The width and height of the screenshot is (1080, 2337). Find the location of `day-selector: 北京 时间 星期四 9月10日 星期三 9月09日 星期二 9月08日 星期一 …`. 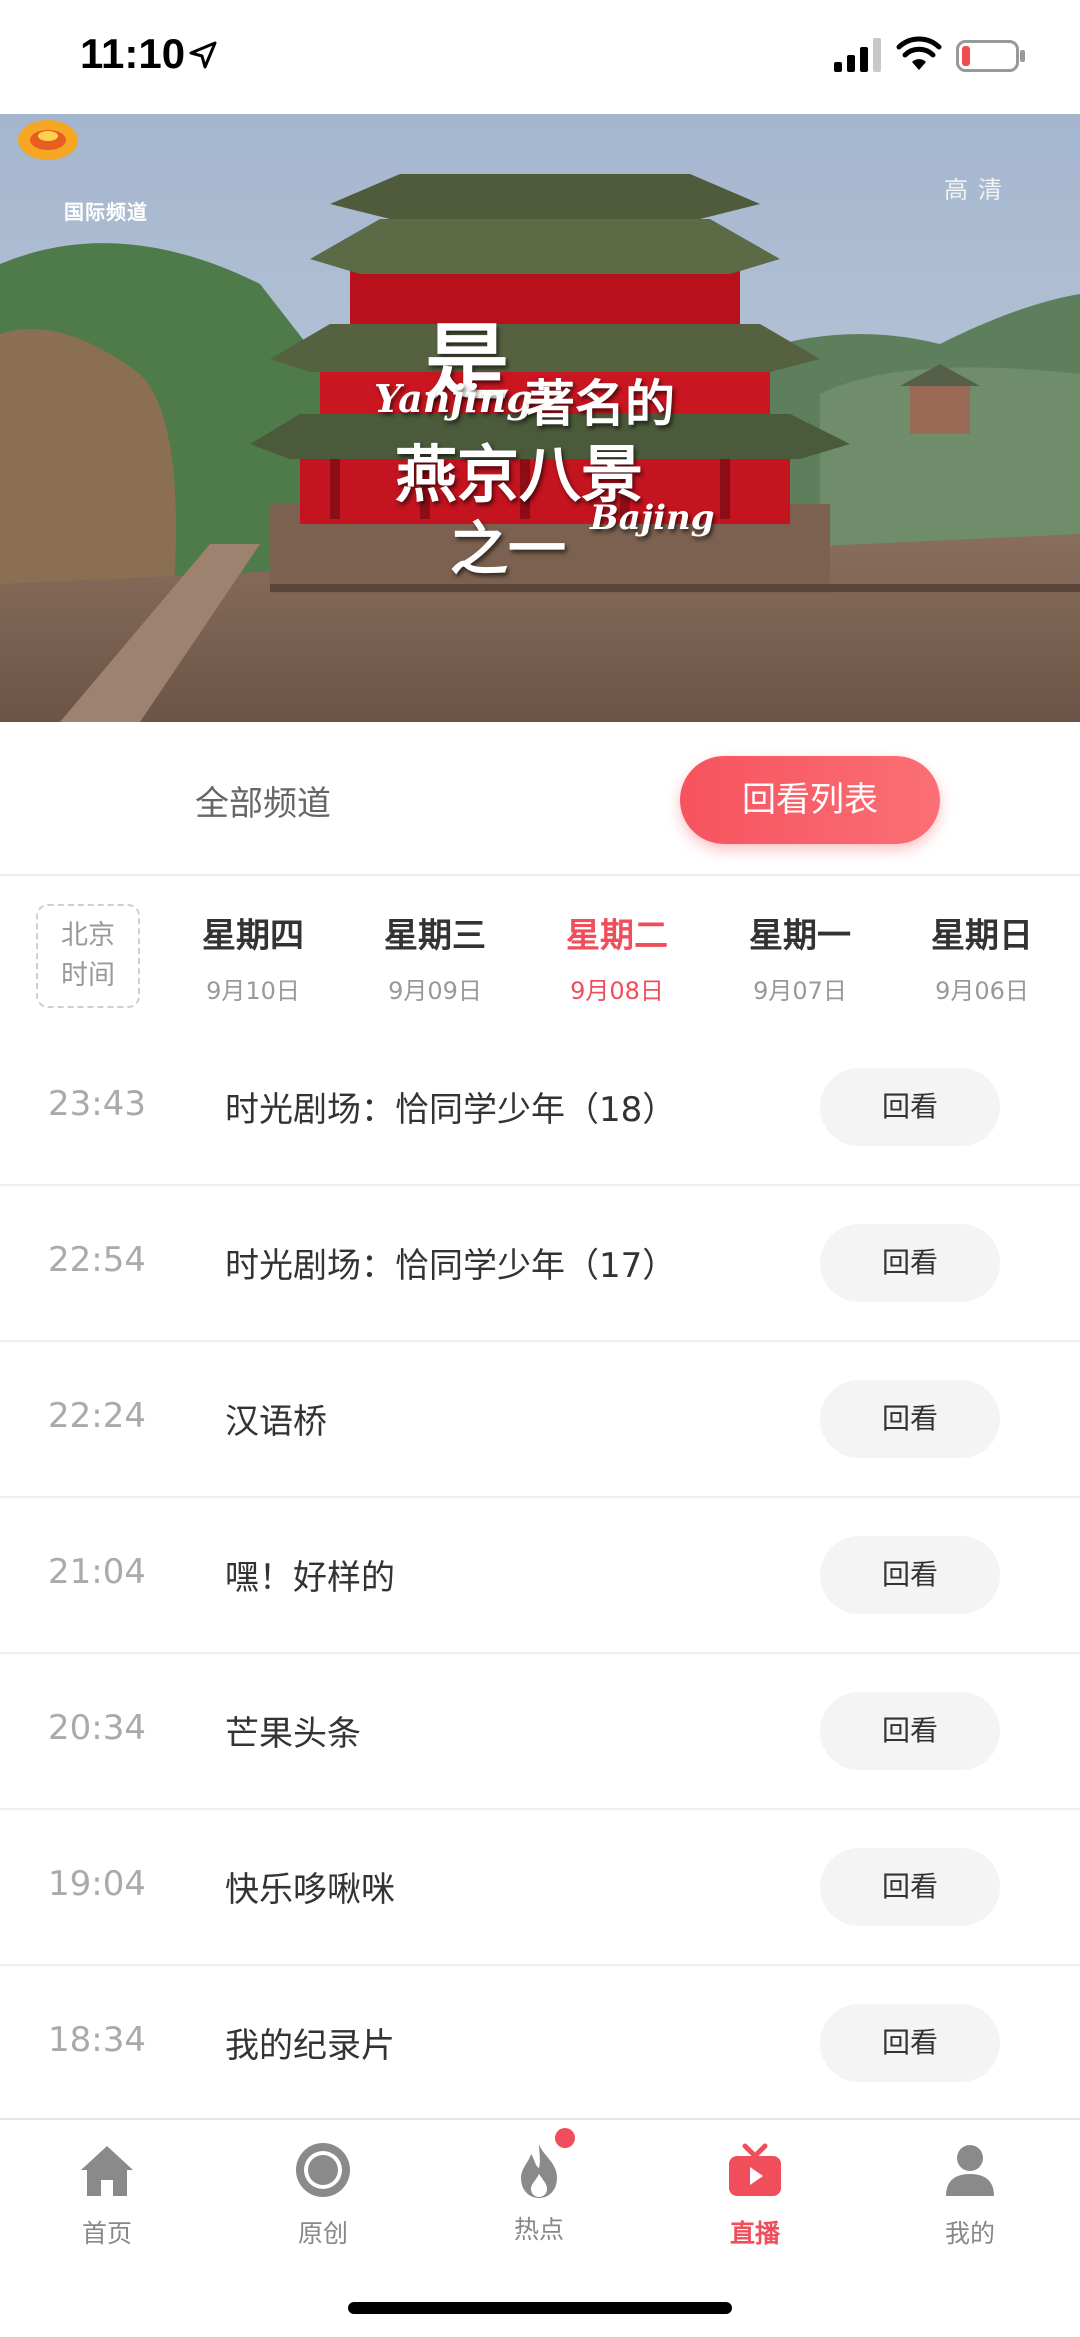

day-selector: 北京 时间 星期四 9月10日 星期三 9月09日 星期二 9月08日 星期一 … is located at coordinates (540, 953).